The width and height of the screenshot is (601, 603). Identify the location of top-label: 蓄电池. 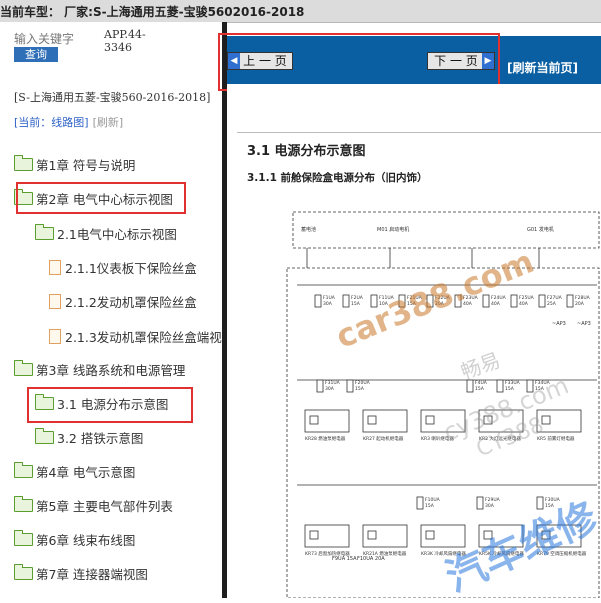
(308, 229).